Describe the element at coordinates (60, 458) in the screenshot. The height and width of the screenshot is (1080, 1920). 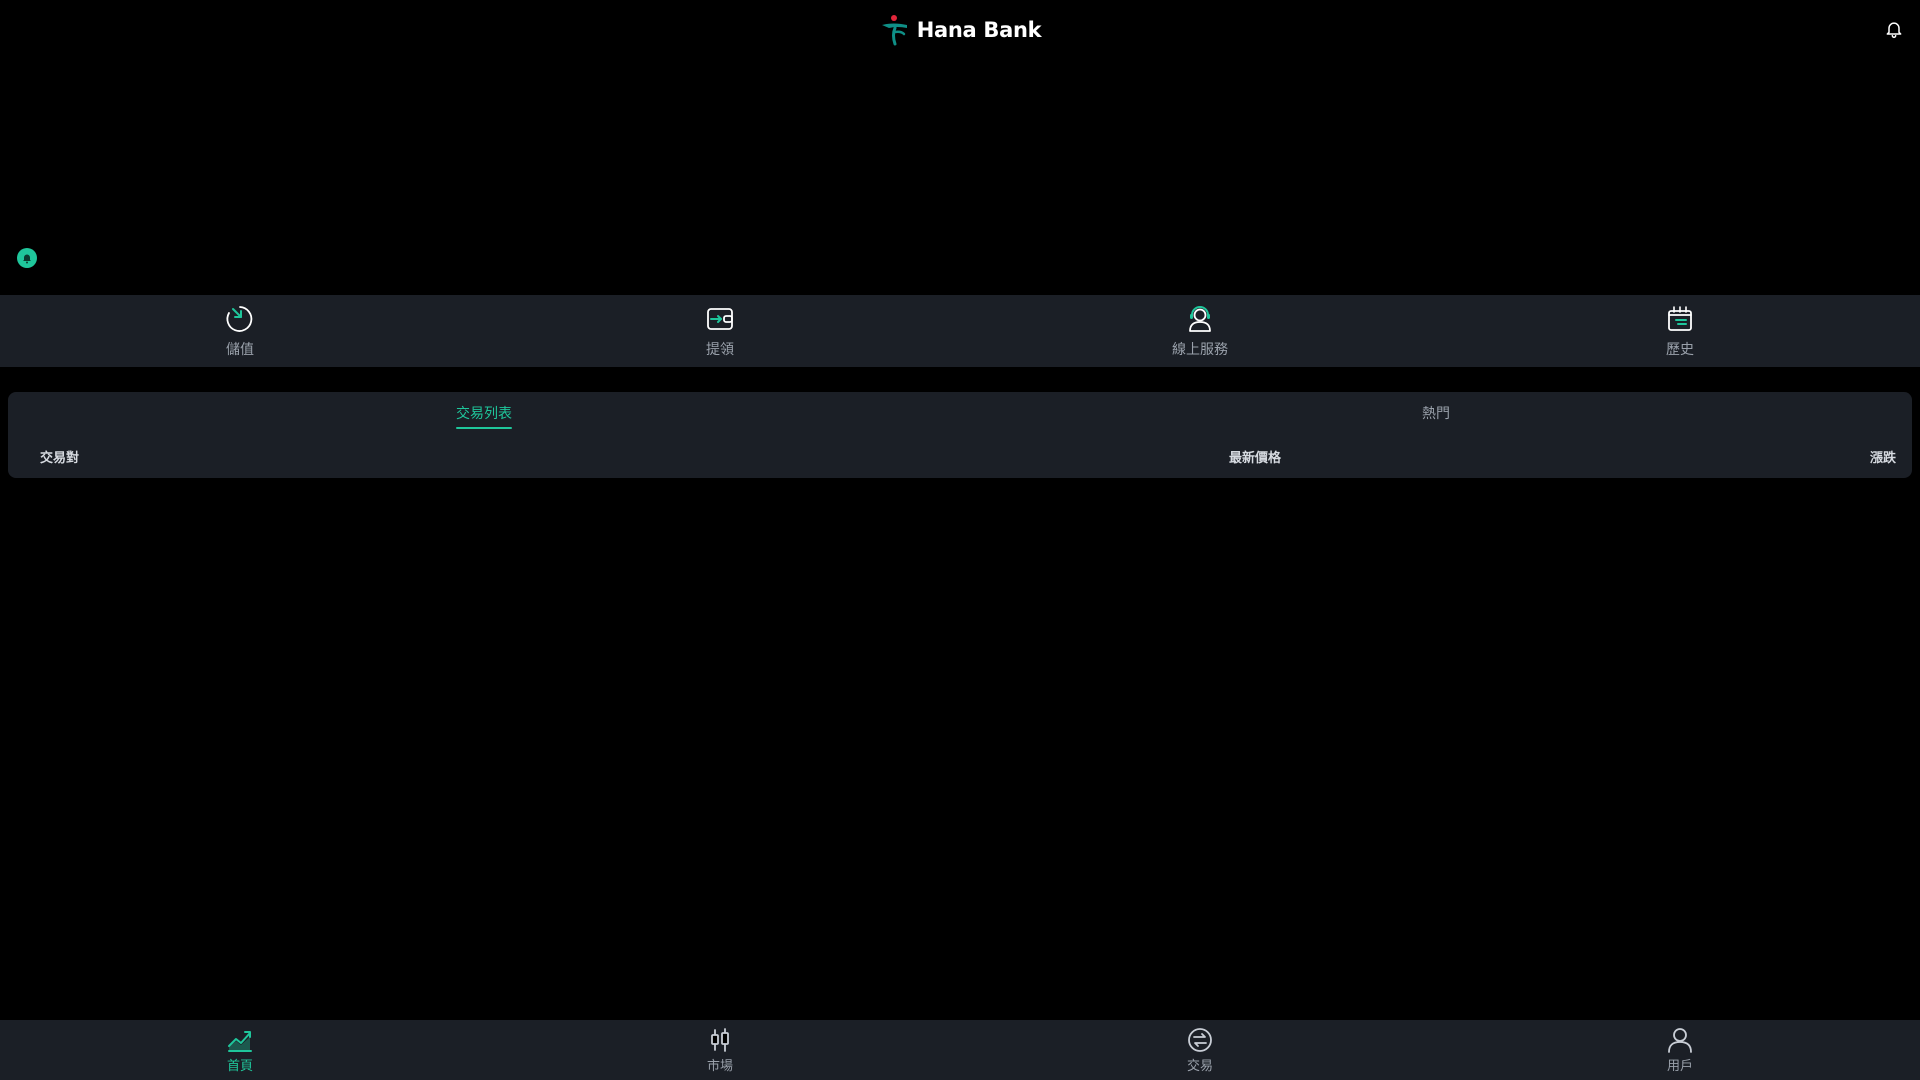
I see `column-header-pair: 交易對` at that location.